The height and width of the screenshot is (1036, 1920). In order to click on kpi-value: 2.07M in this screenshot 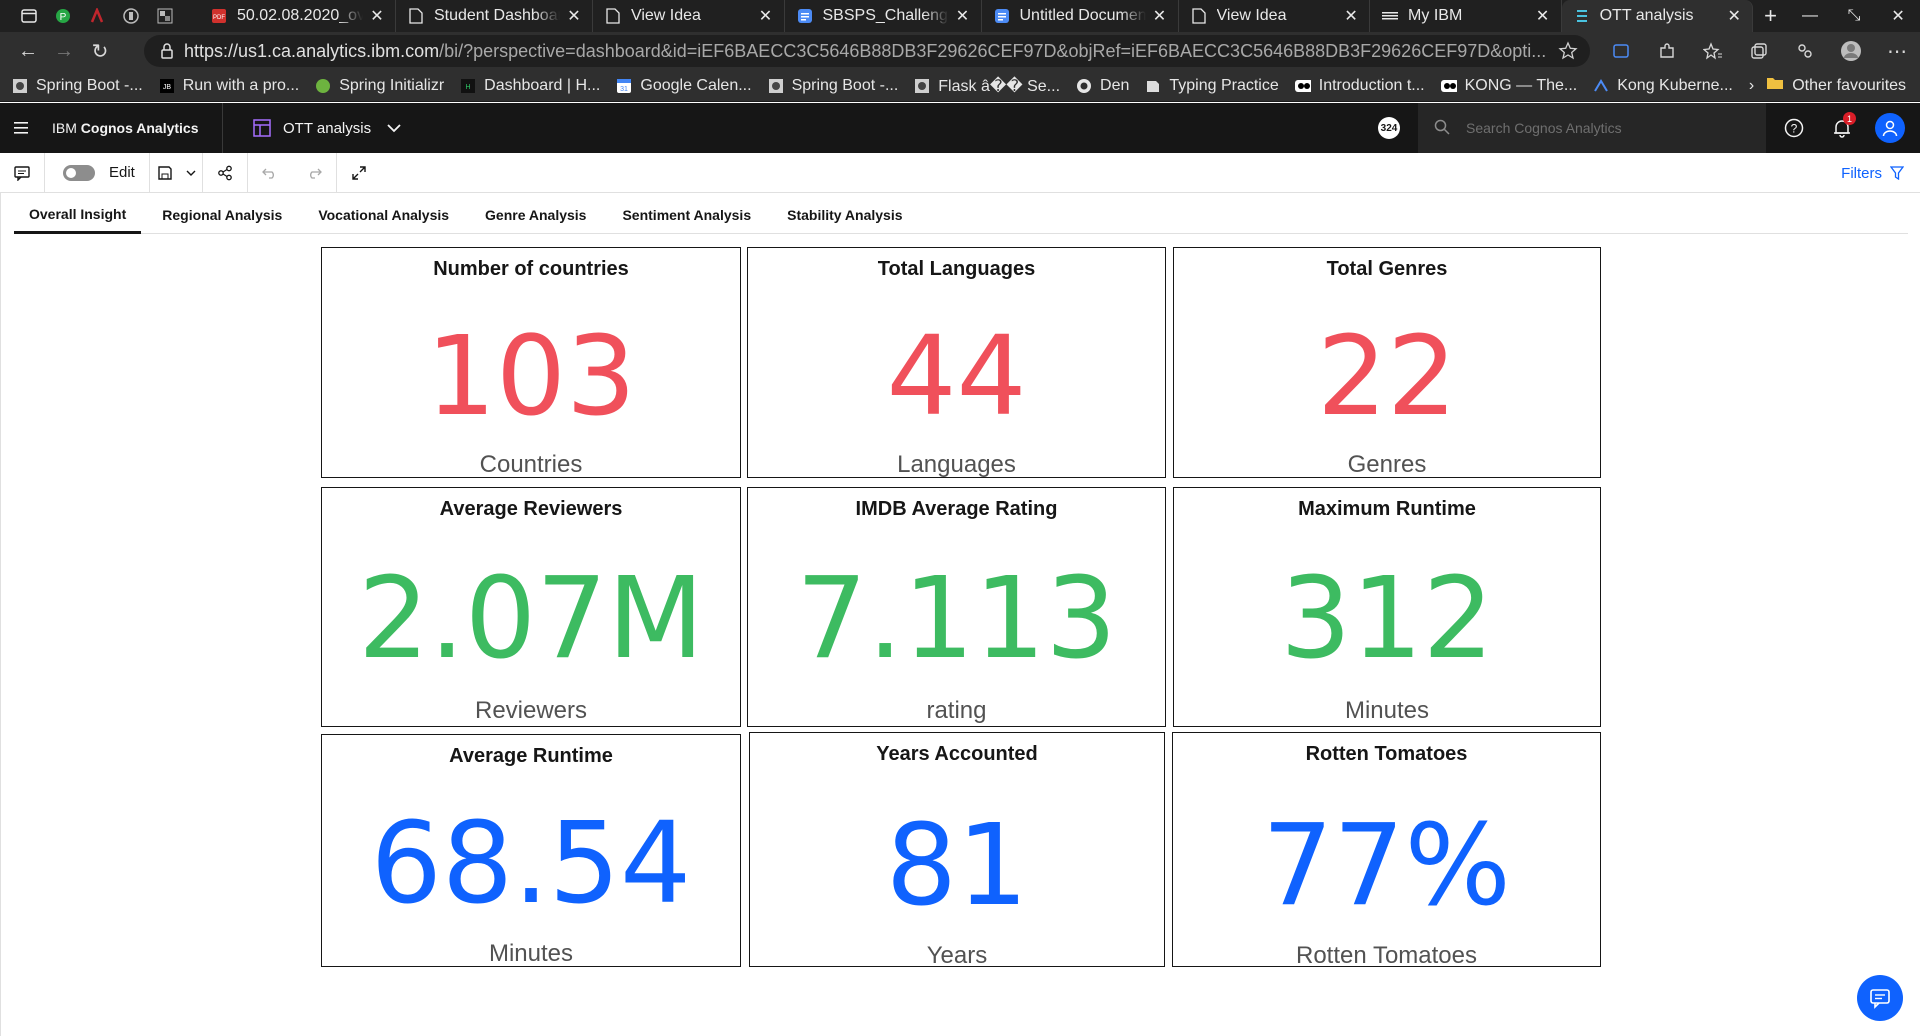, I will do `click(530, 619)`.